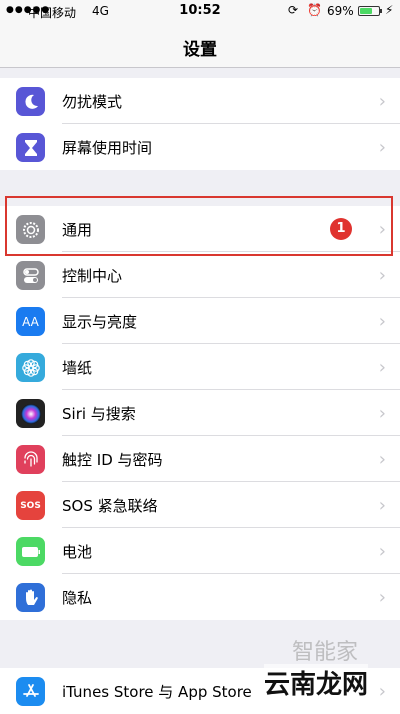 The height and width of the screenshot is (714, 400). I want to click on gear-icon, so click(30, 229).